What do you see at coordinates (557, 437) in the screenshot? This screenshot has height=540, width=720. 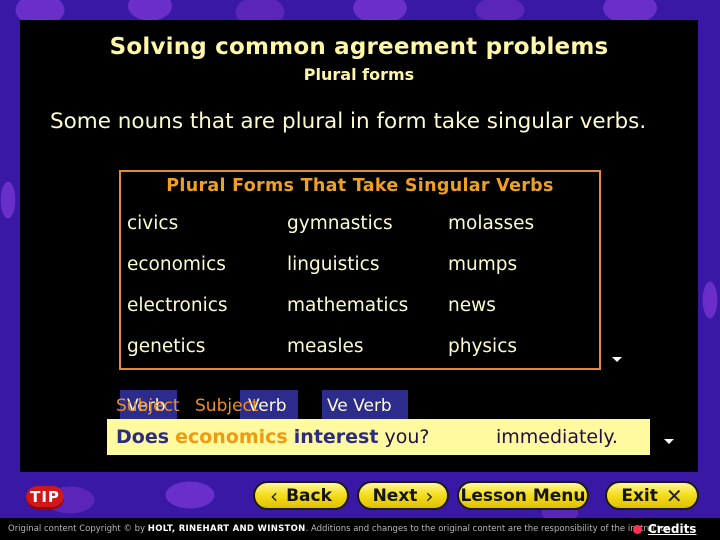 I see `sentence-overlay-text: immediately.` at bounding box center [557, 437].